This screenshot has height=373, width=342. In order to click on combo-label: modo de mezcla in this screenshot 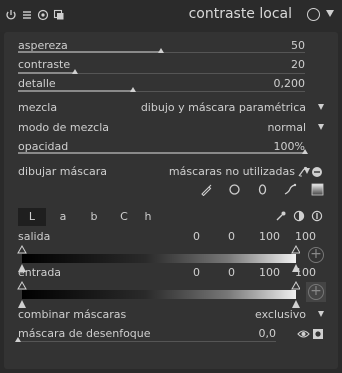, I will do `click(64, 127)`.